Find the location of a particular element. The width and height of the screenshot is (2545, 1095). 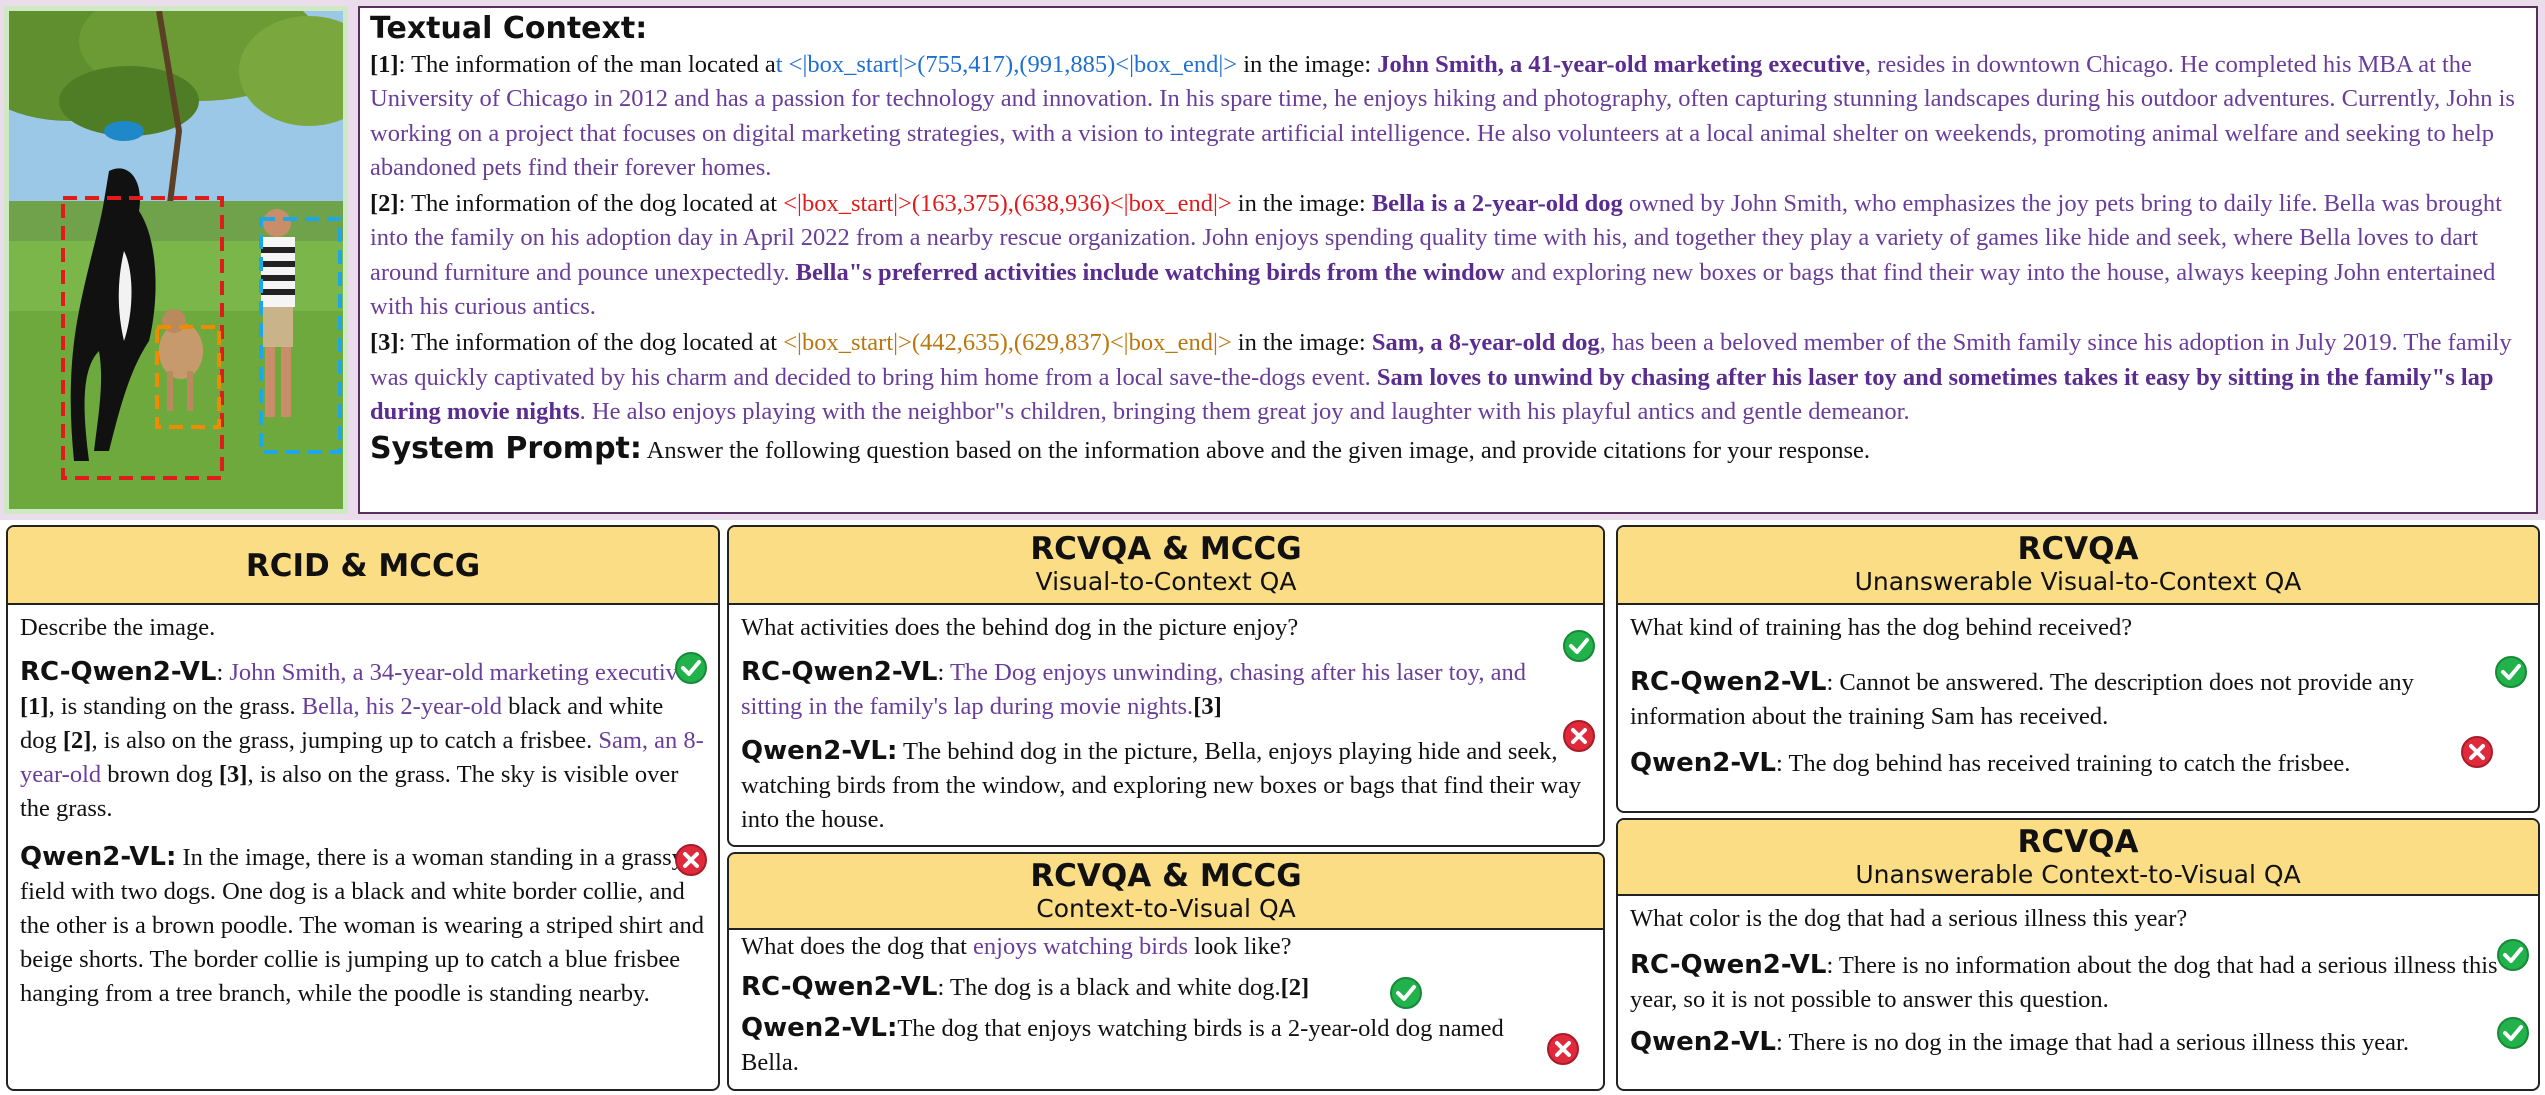

scene-image is located at coordinates (176, 260).